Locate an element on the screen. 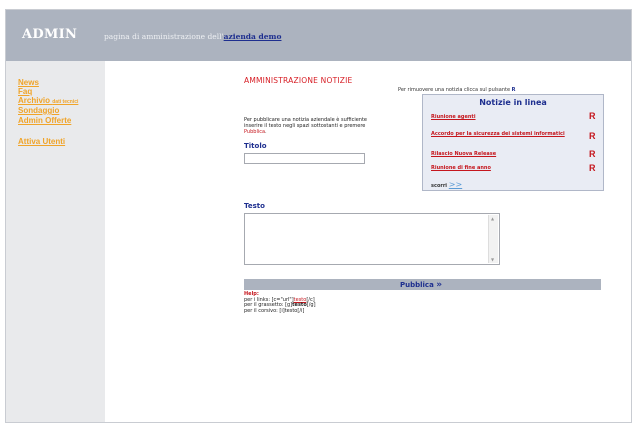  company-link: azienda demo is located at coordinates (253, 36).